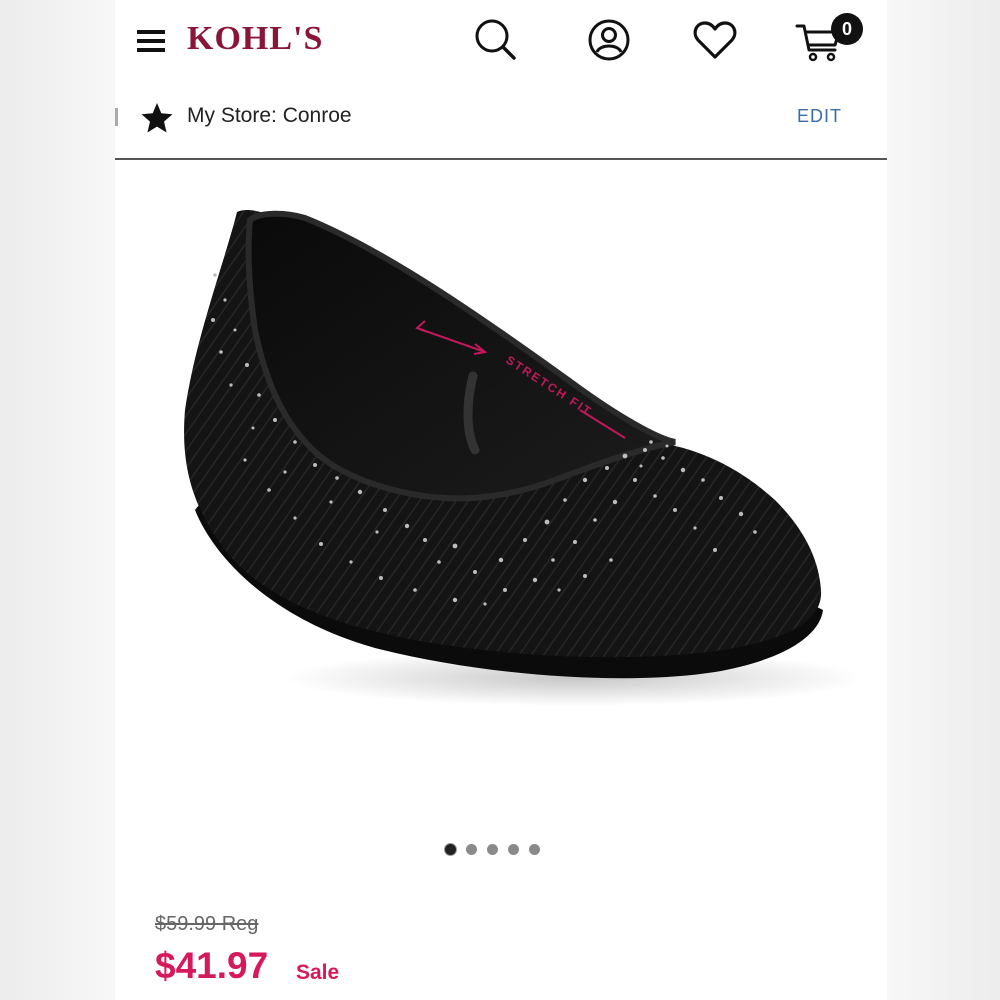 This screenshot has width=1000, height=1000. What do you see at coordinates (501, 122) in the screenshot?
I see `my-store-bar: My Store: Conroe EDIT` at bounding box center [501, 122].